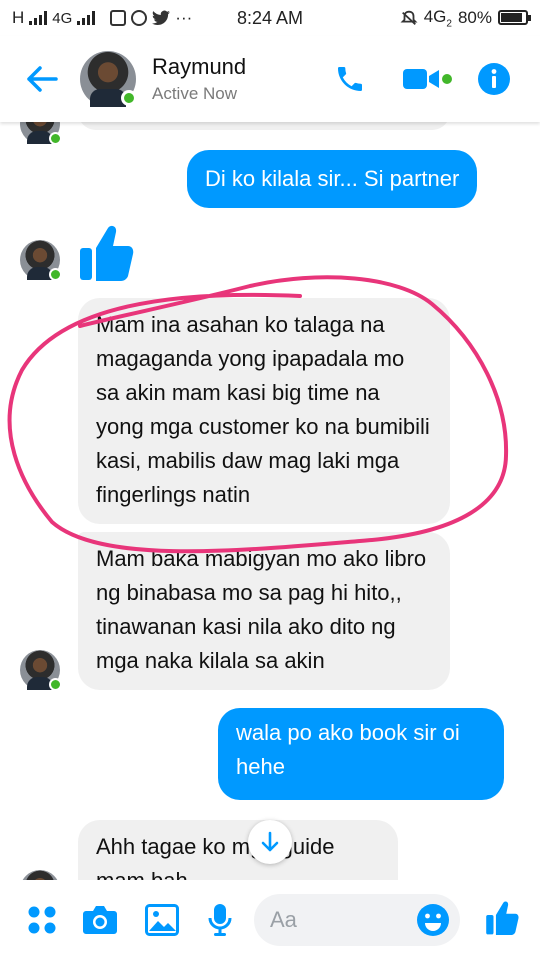 This screenshot has width=540, height=960. What do you see at coordinates (38, 18) in the screenshot?
I see `signal-icon` at bounding box center [38, 18].